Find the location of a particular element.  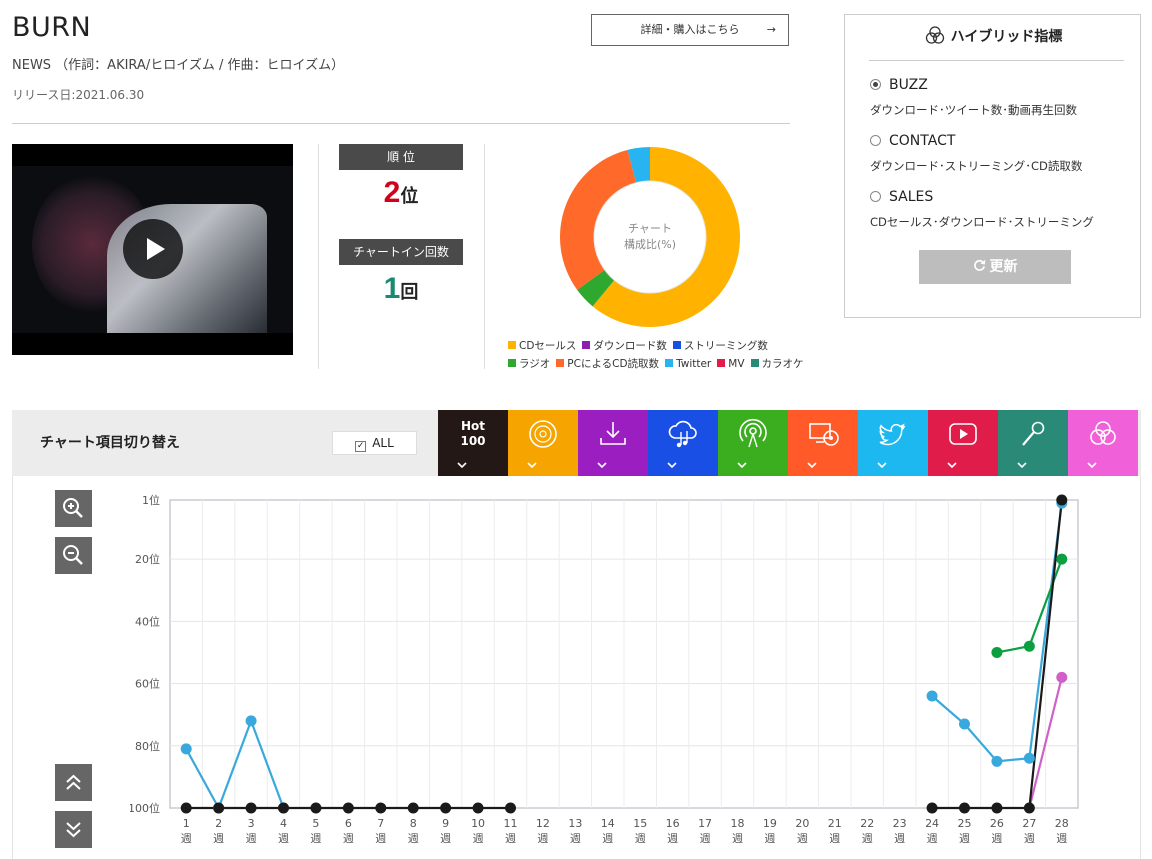

composition-donut-chart: チャート 構成比(%) is located at coordinates (650, 237).